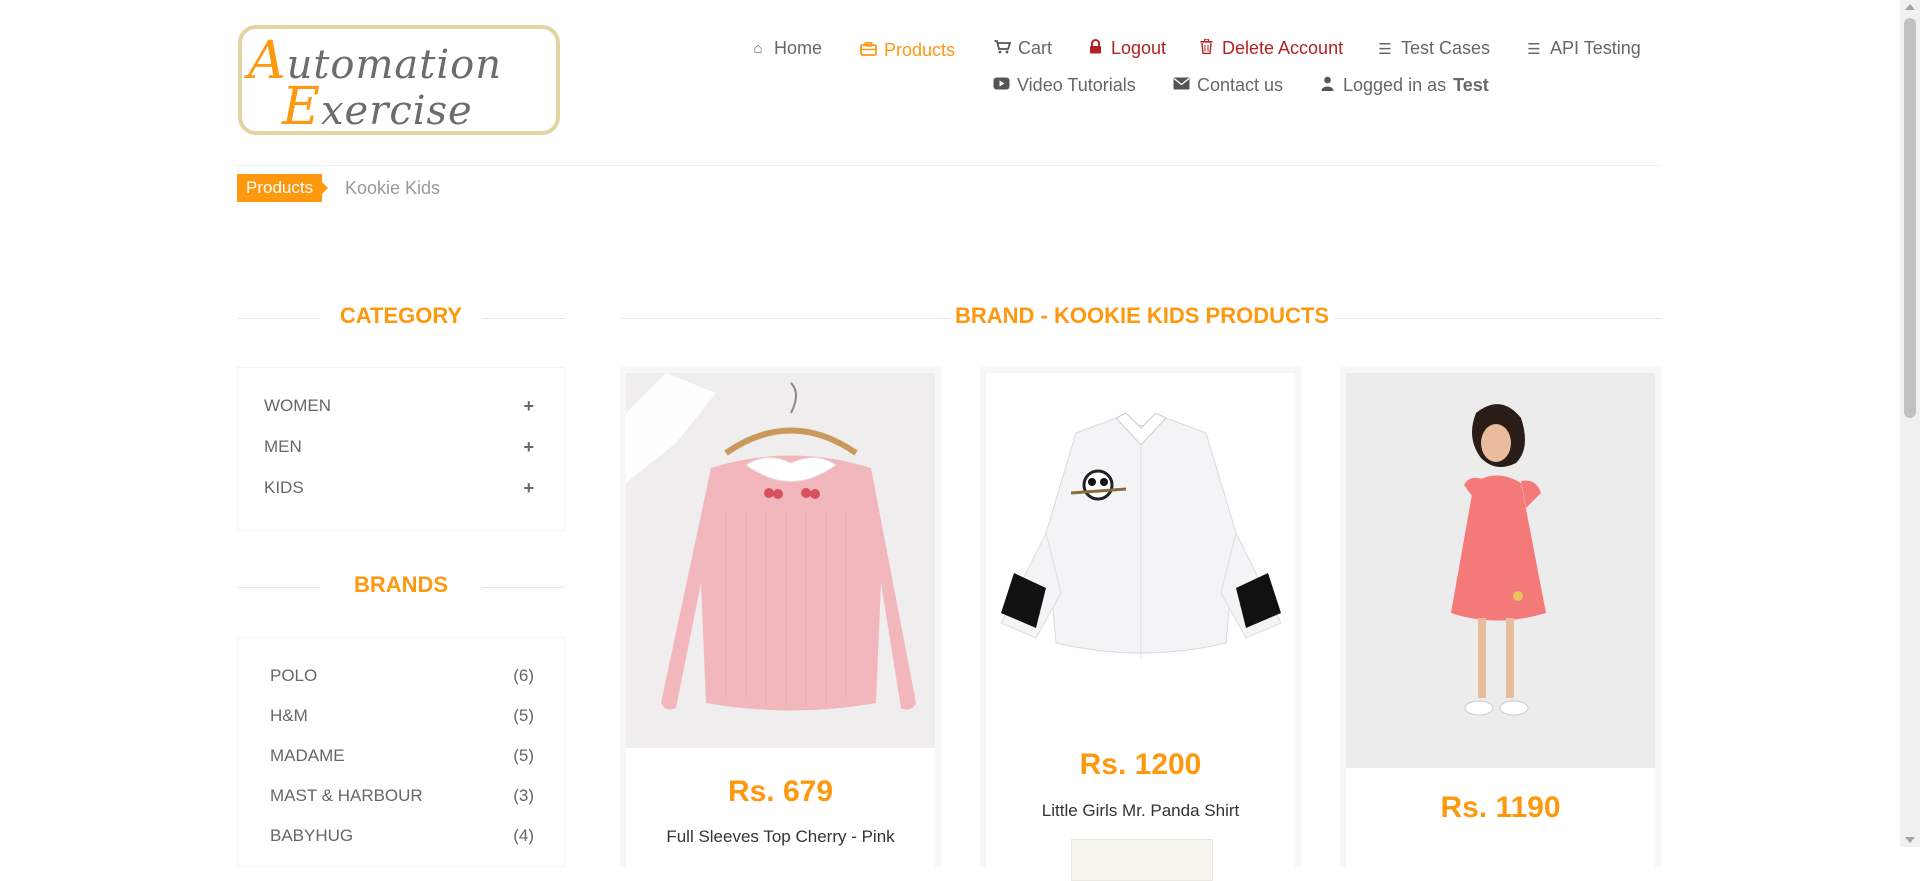 The height and width of the screenshot is (881, 1920). I want to click on brands-title: BRANDS, so click(401, 584).